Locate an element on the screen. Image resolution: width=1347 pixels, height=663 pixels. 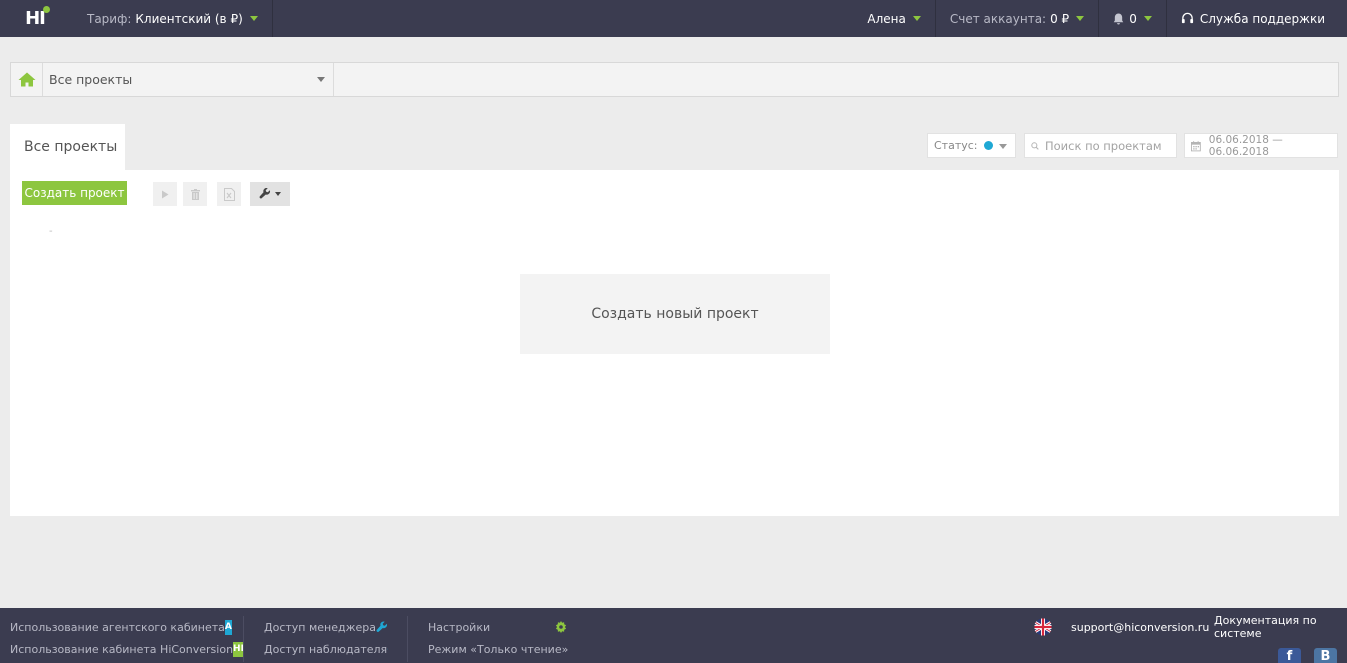
delete-button is located at coordinates (195, 194).